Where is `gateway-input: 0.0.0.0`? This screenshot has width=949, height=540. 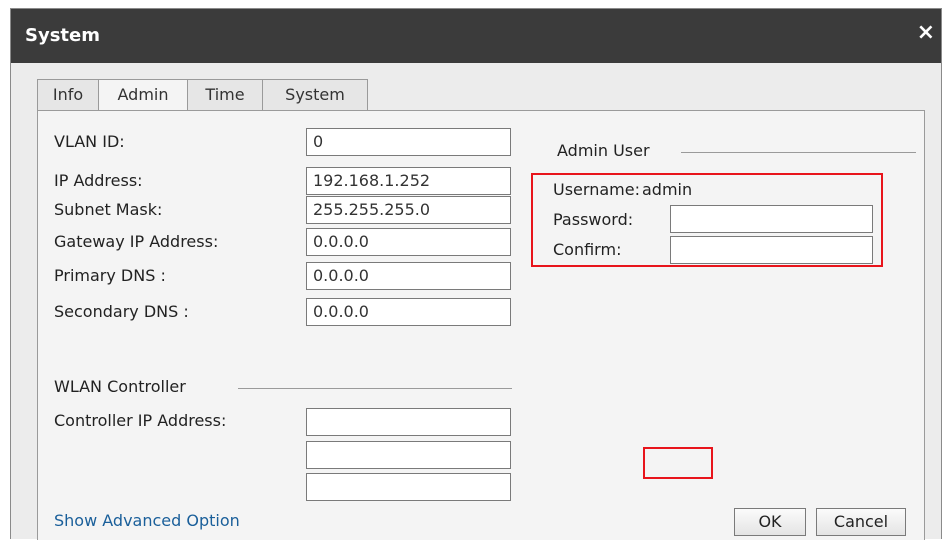 gateway-input: 0.0.0.0 is located at coordinates (408, 242).